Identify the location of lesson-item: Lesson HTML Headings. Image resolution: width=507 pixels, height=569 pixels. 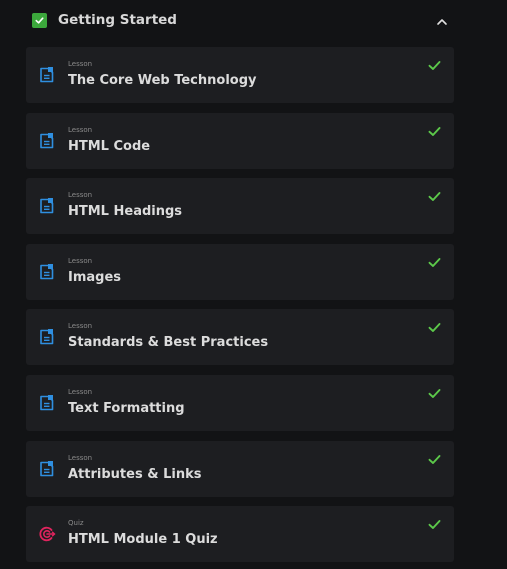
(240, 206).